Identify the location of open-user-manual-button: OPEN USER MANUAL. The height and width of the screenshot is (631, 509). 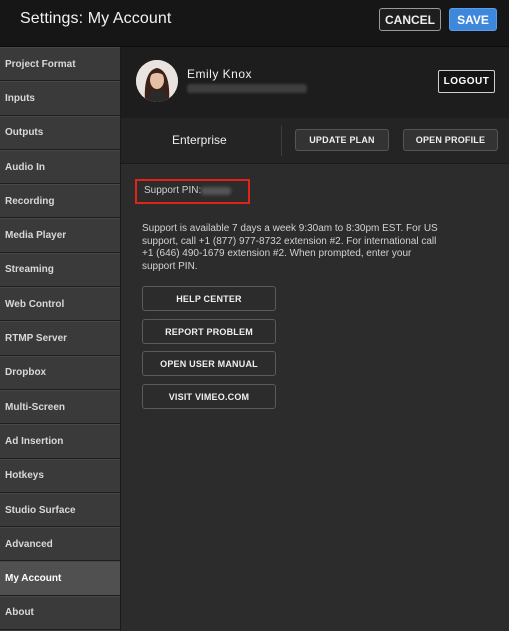
(209, 363).